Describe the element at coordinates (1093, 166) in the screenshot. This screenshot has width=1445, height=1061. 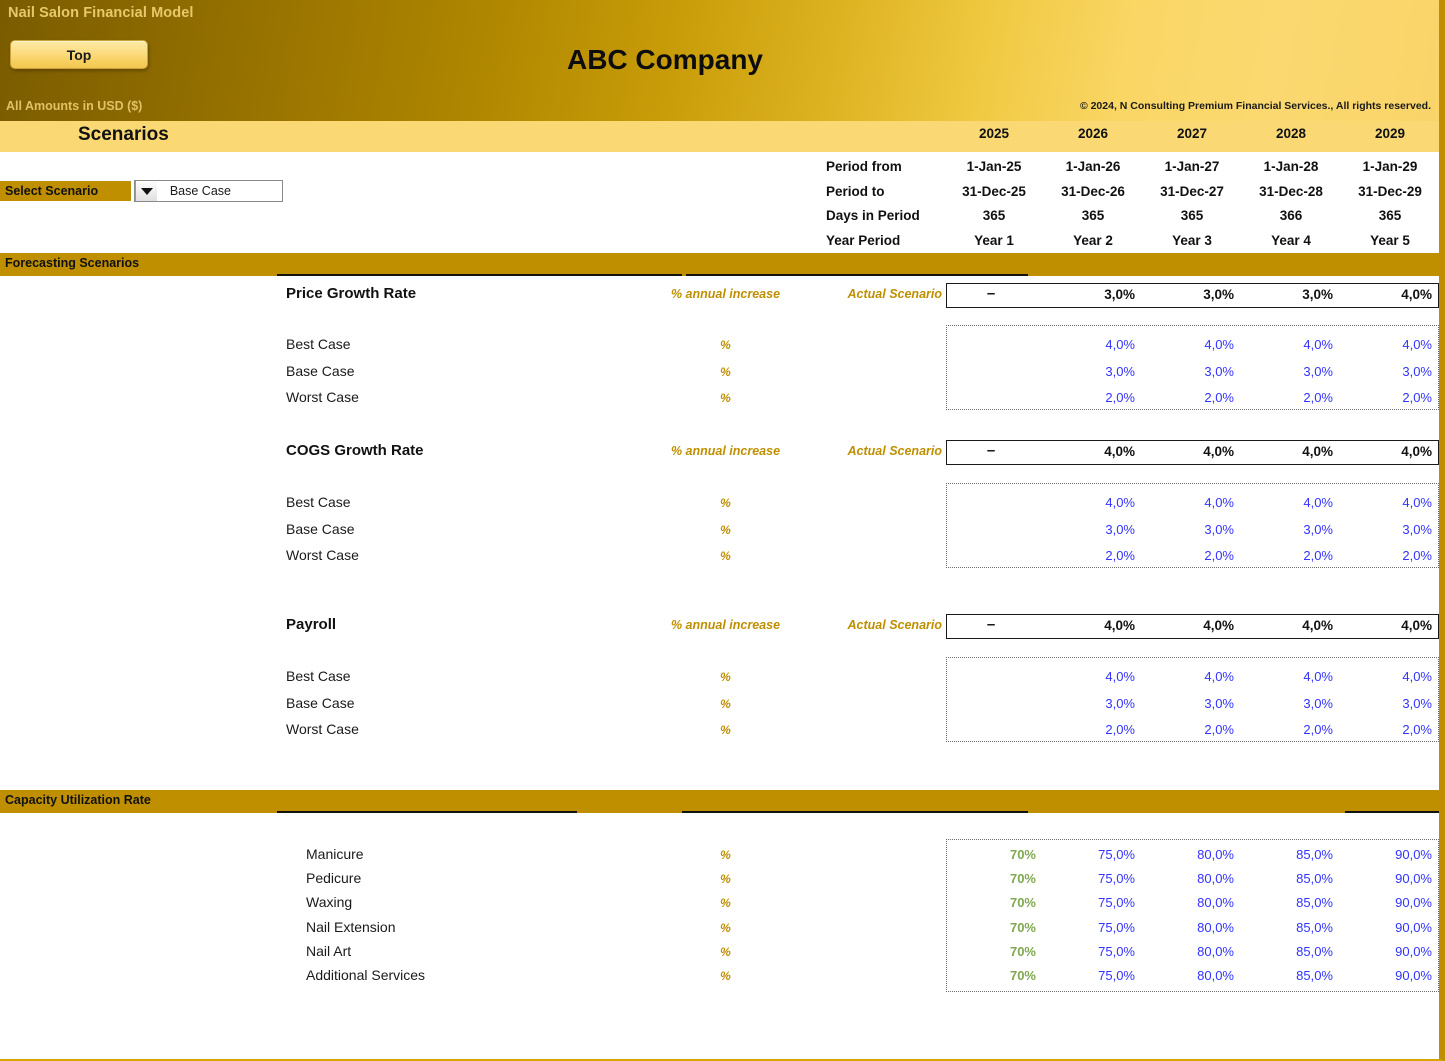
I see `period-cell: 1-Jan-26` at that location.